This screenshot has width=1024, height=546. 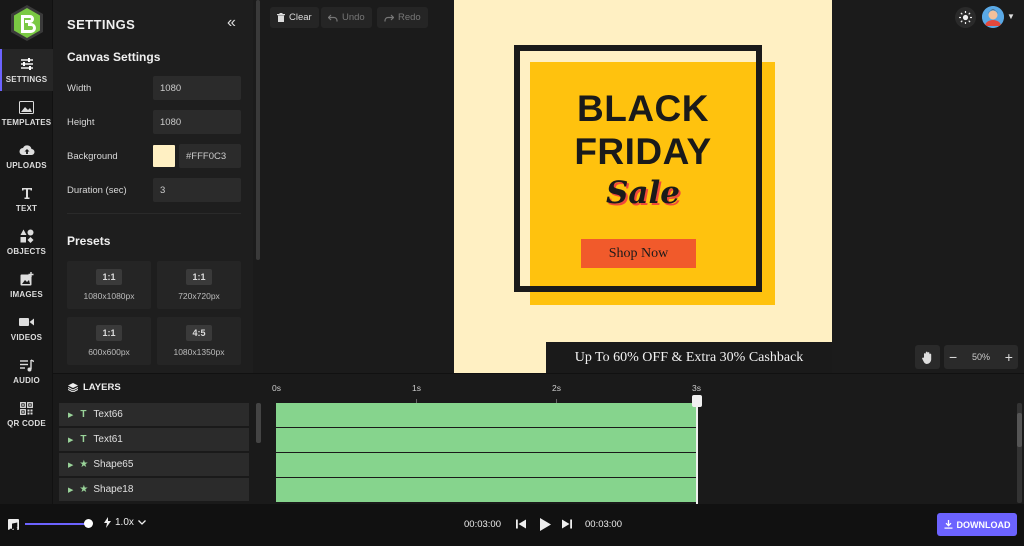 I want to click on preset-1080x1350: 4:5 1080x1350px, so click(x=199, y=341).